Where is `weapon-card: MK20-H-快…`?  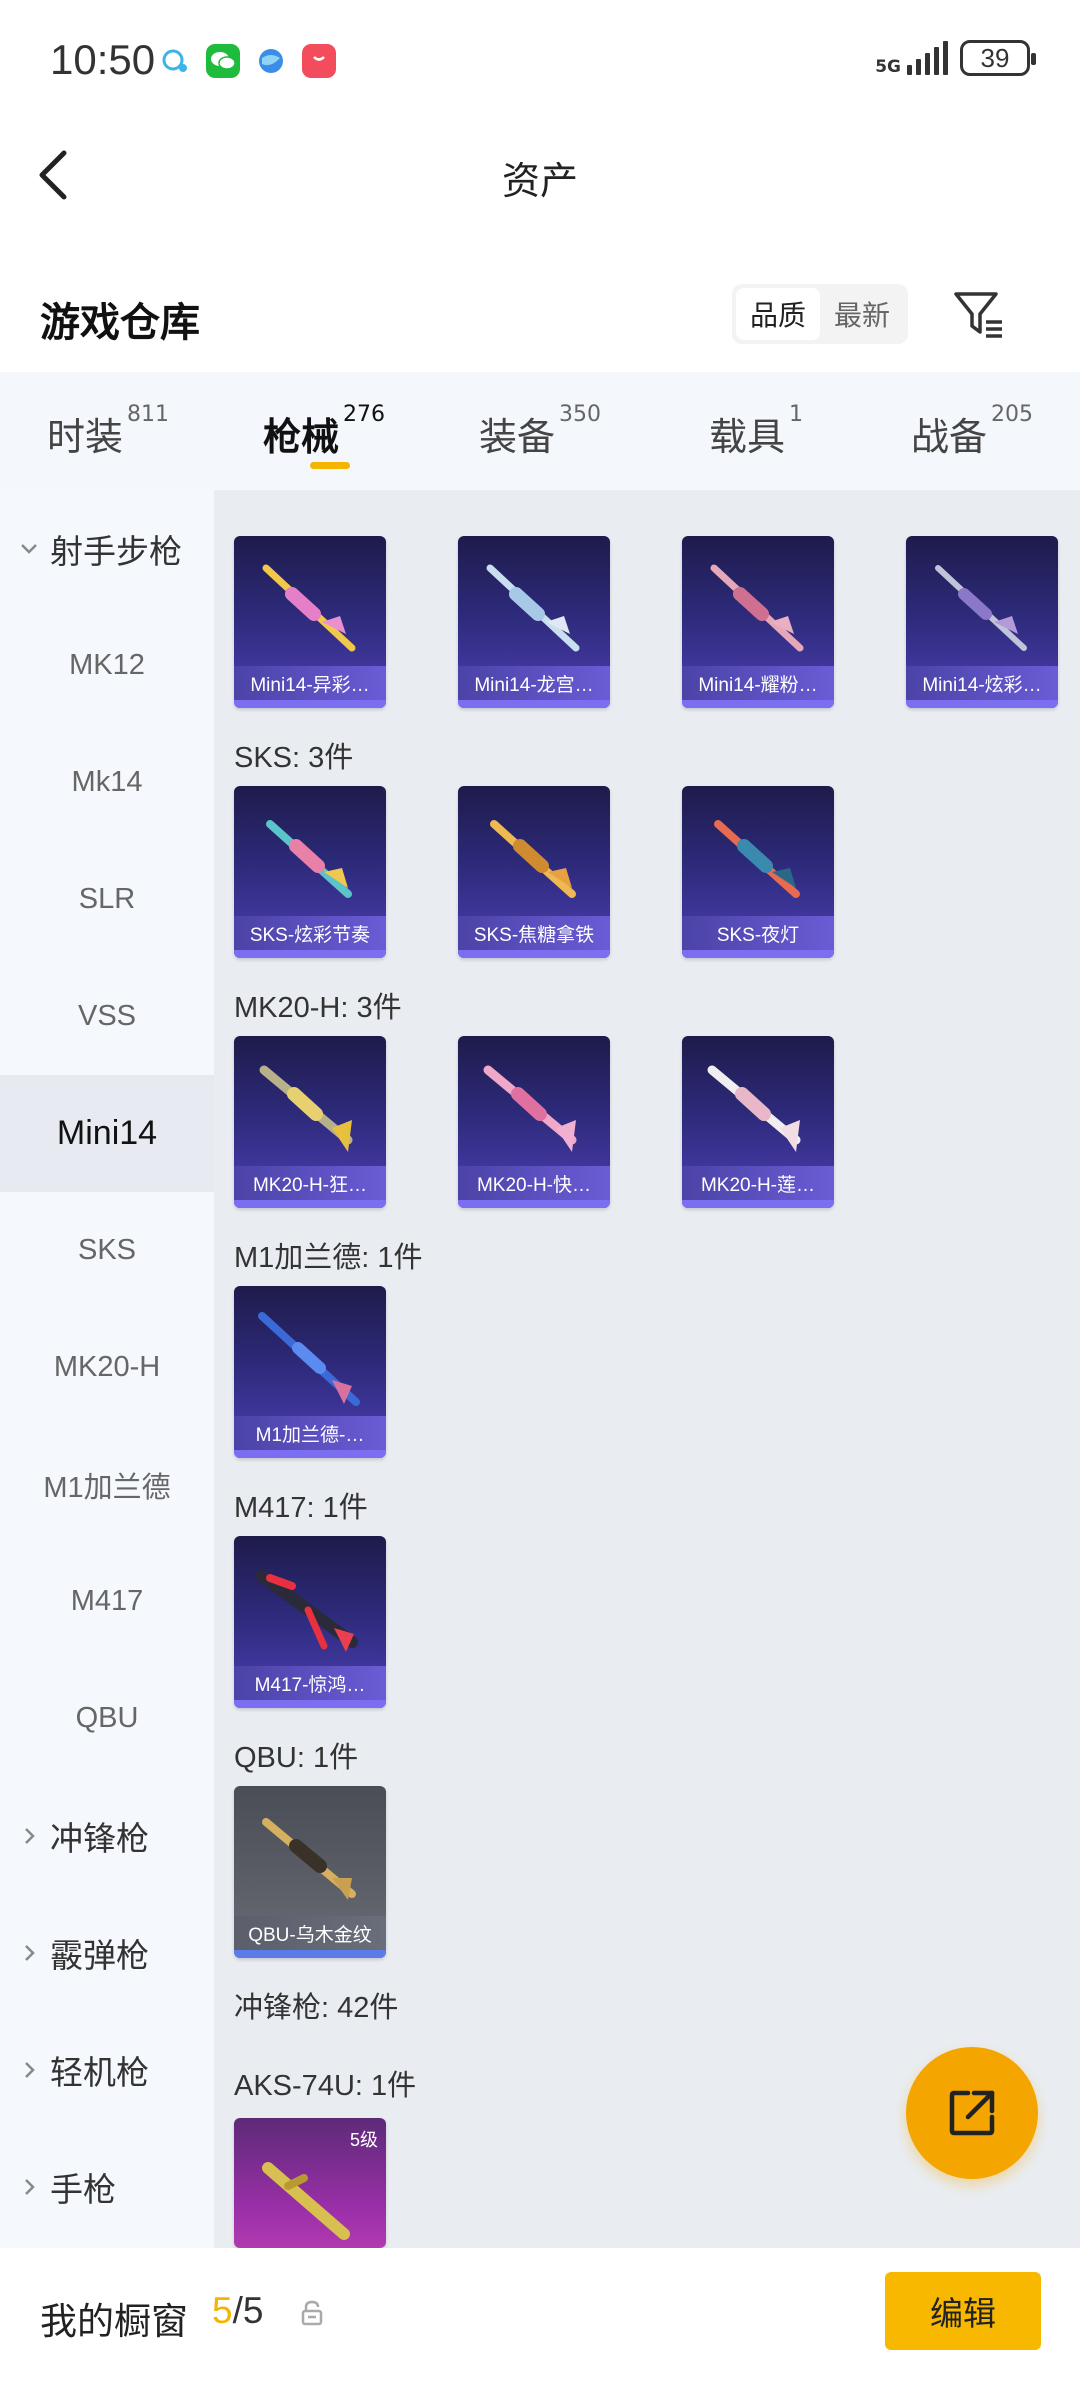 weapon-card: MK20-H-快… is located at coordinates (534, 1122).